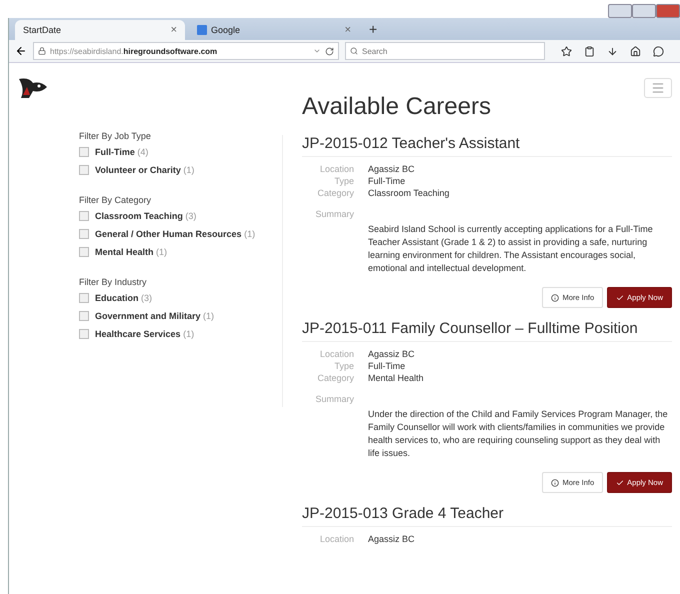 Image resolution: width=680 pixels, height=594 pixels. Describe the element at coordinates (518, 434) in the screenshot. I see `job-summary: Under the direction of the Child and Family Services Program Manager, the Family Counsellor will work with clients/families in communities we provide health services to, who are requiring counseling support as they deal with life issues.` at that location.